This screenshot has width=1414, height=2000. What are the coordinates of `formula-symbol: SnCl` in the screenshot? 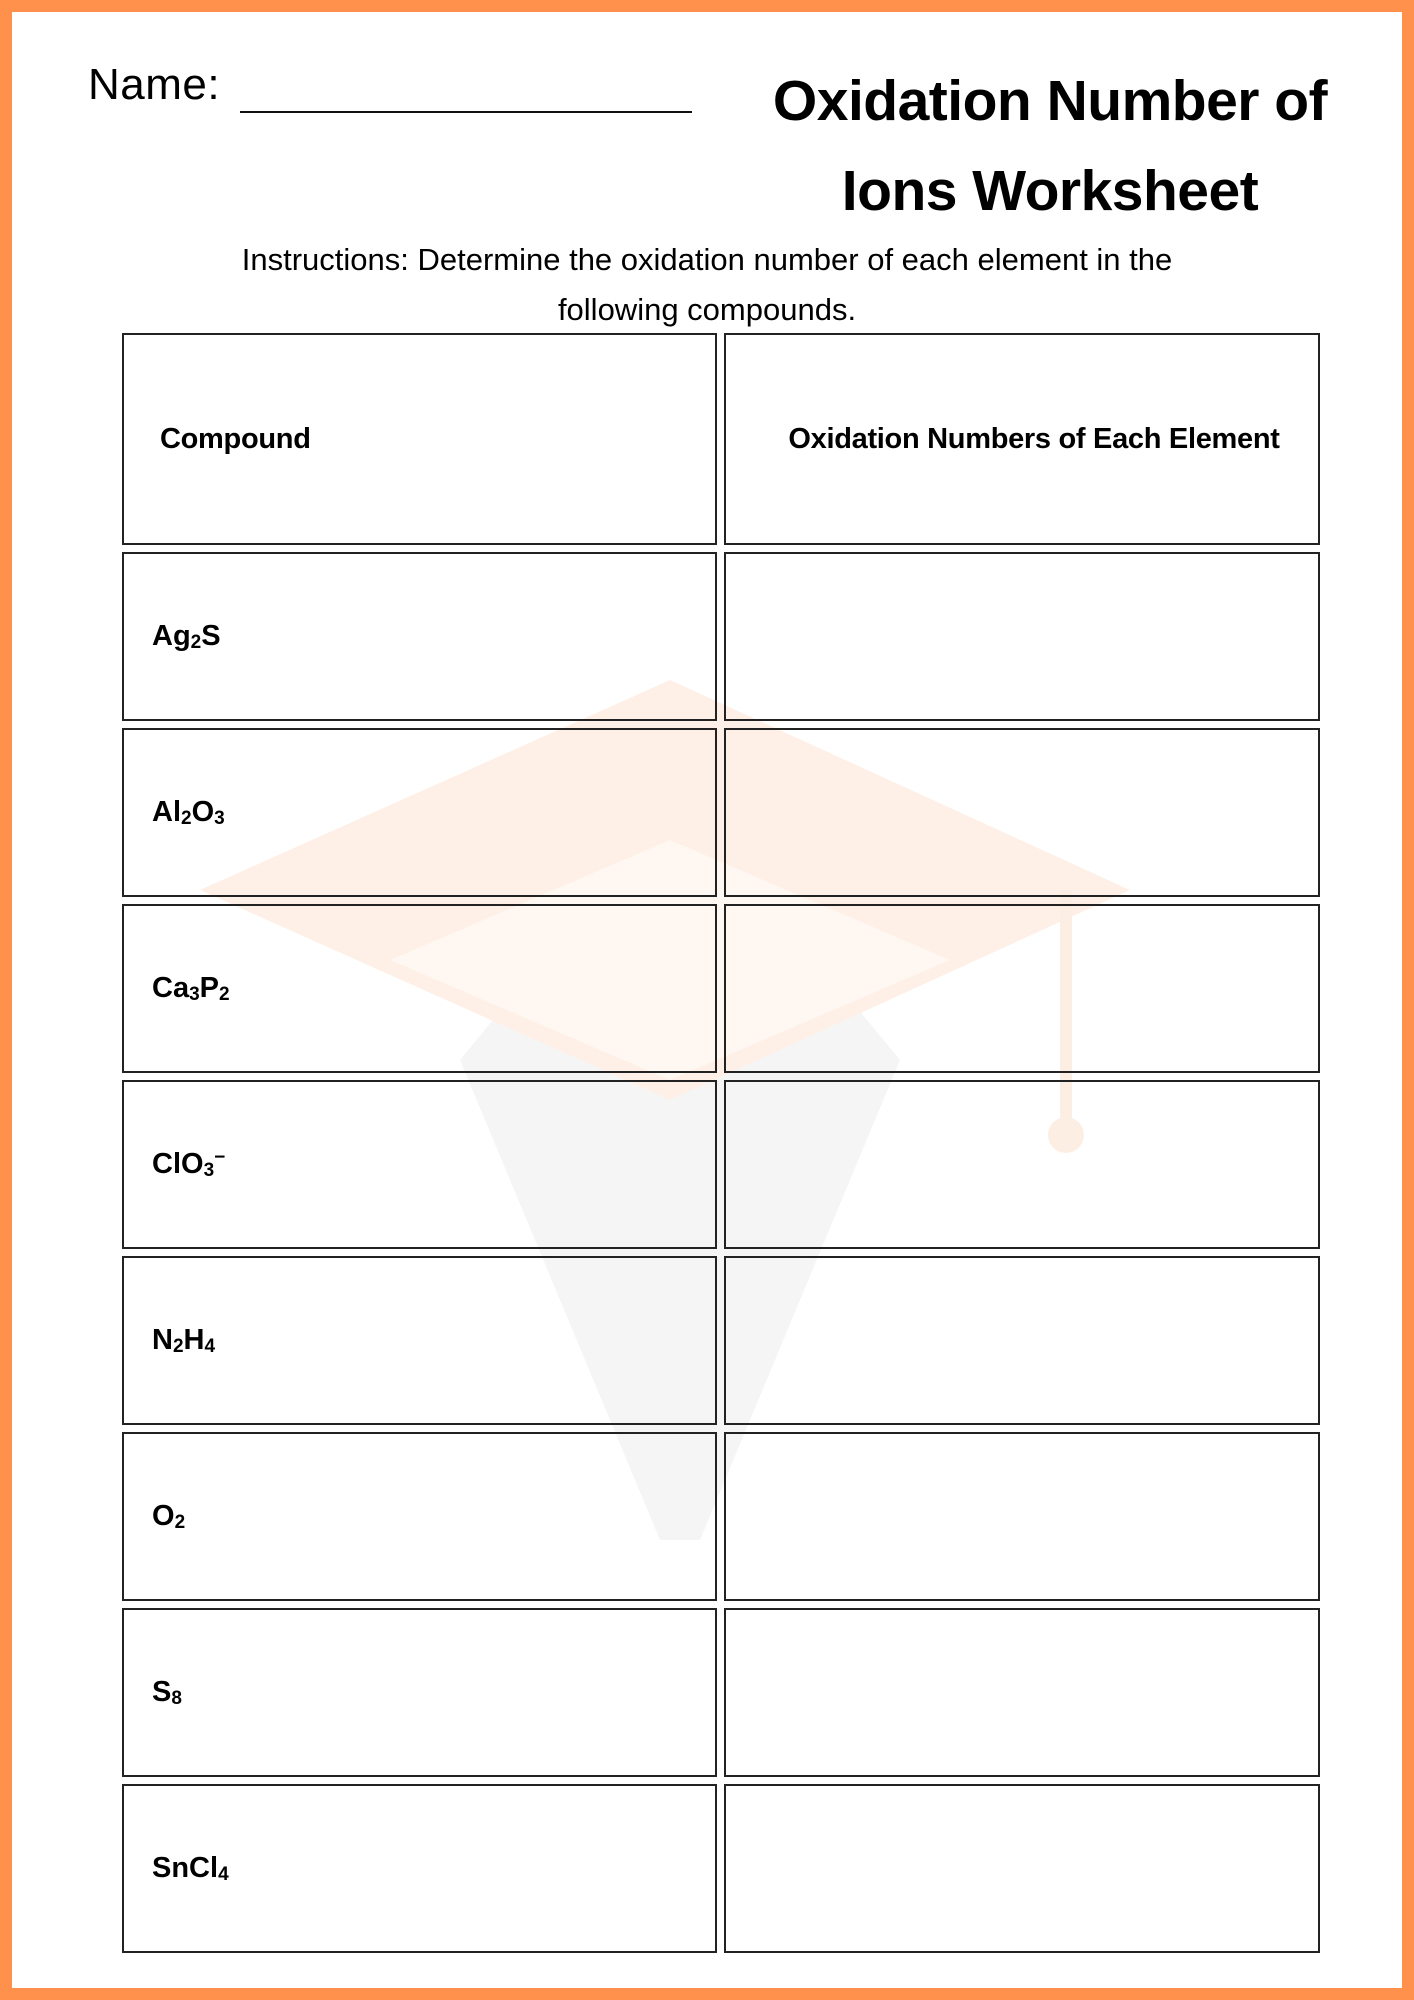 It's located at (185, 1867).